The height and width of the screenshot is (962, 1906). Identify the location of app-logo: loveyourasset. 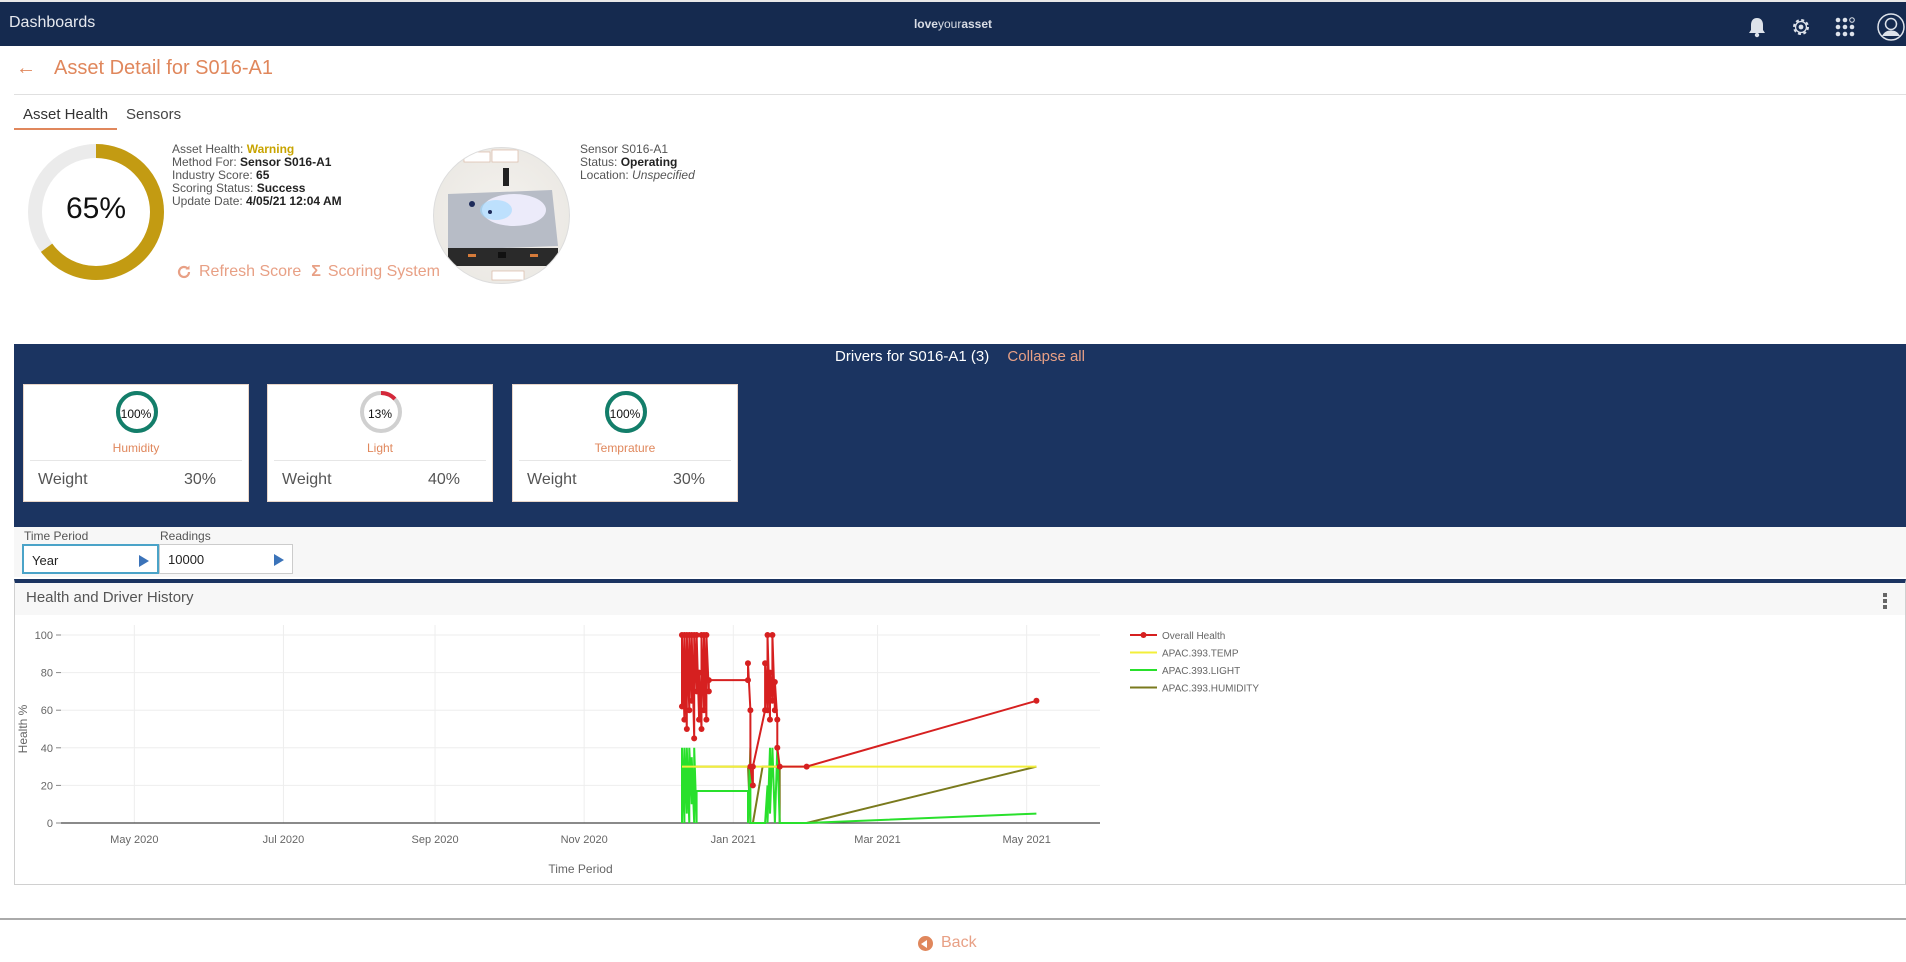
(953, 24).